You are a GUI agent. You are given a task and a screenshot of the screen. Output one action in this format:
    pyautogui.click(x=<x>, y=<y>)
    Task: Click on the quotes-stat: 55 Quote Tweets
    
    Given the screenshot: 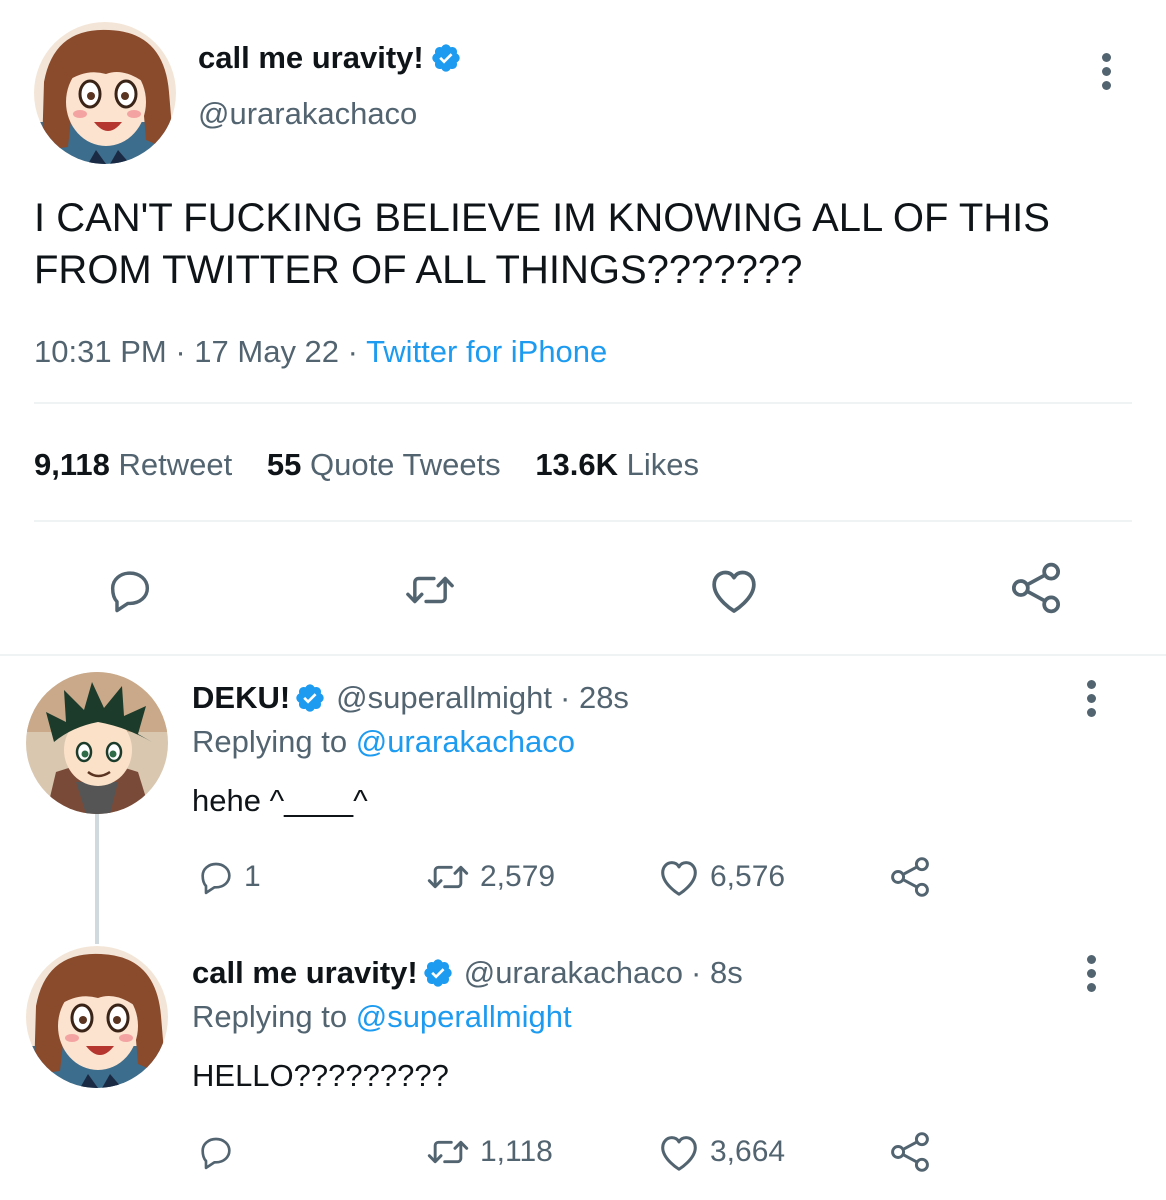 What is the action you would take?
    pyautogui.click(x=388, y=464)
    